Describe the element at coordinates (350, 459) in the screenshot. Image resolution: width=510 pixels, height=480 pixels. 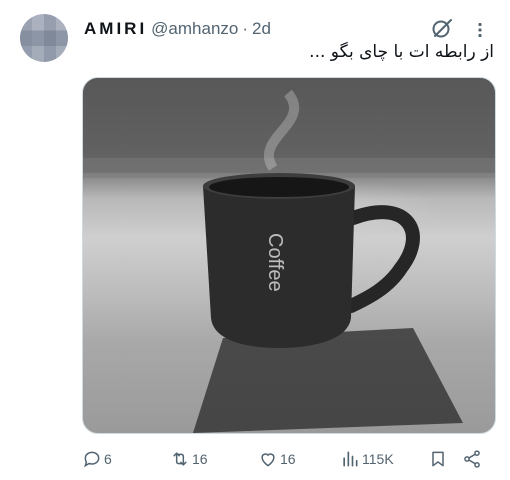
I see `views-icon` at that location.